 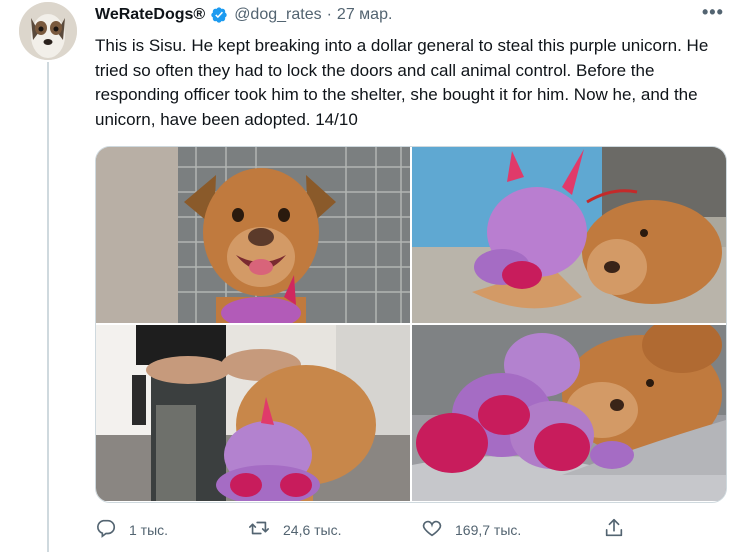 I want to click on retweet-count: 24,6 тыс., so click(x=312, y=529).